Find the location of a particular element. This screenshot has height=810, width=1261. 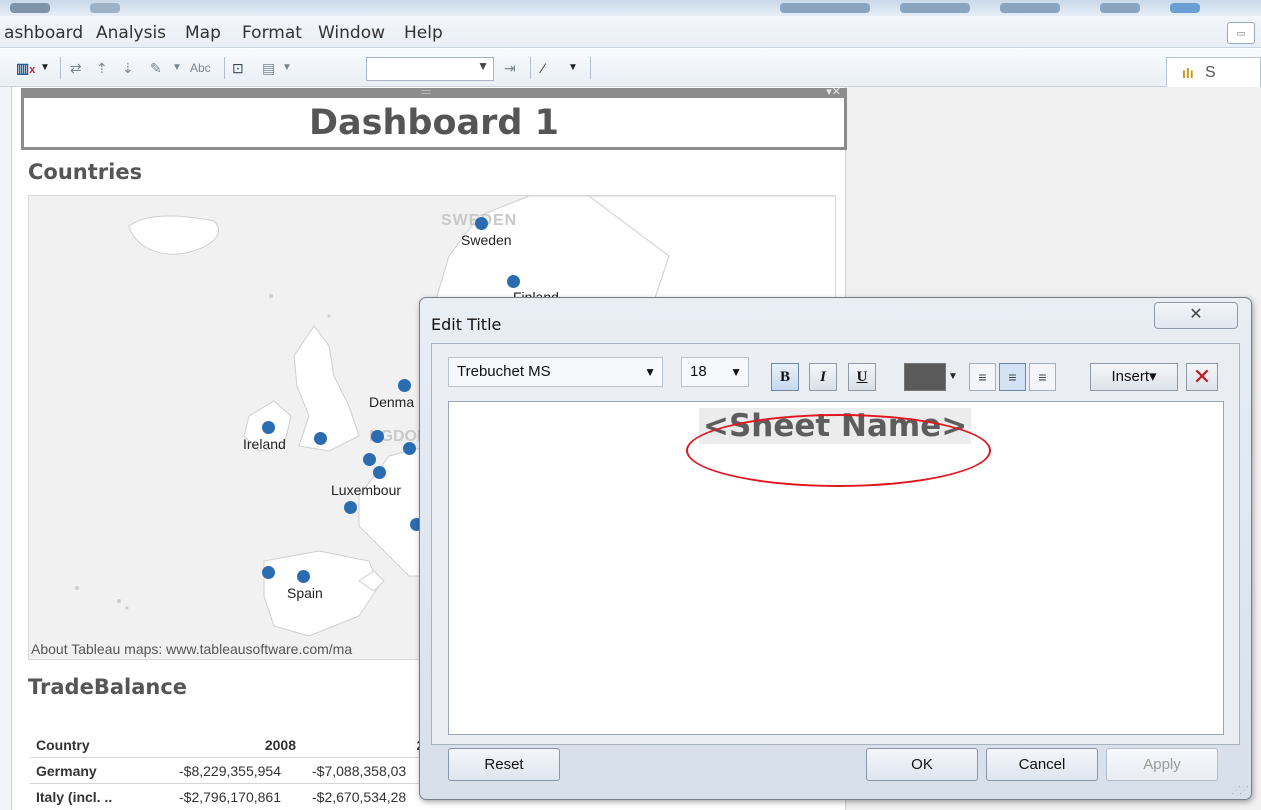

map-marker-belgium is located at coordinates (369, 459).